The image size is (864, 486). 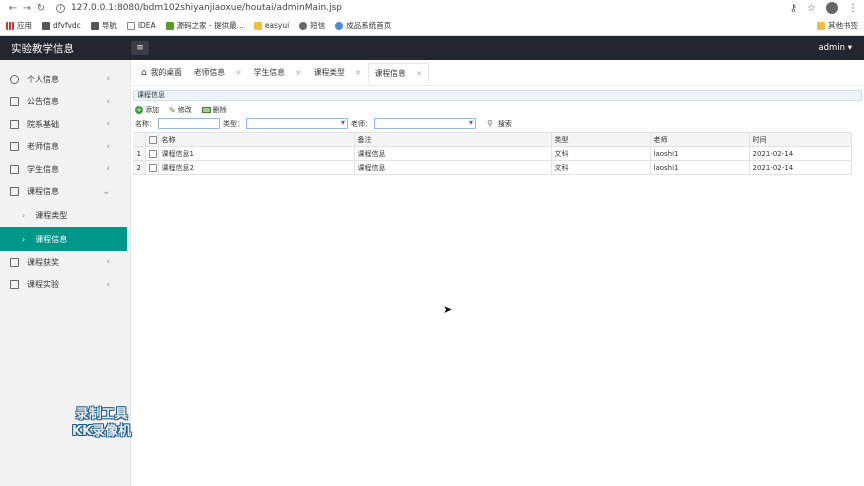 What do you see at coordinates (793, 8) in the screenshot?
I see `key-icon: ⚷` at bounding box center [793, 8].